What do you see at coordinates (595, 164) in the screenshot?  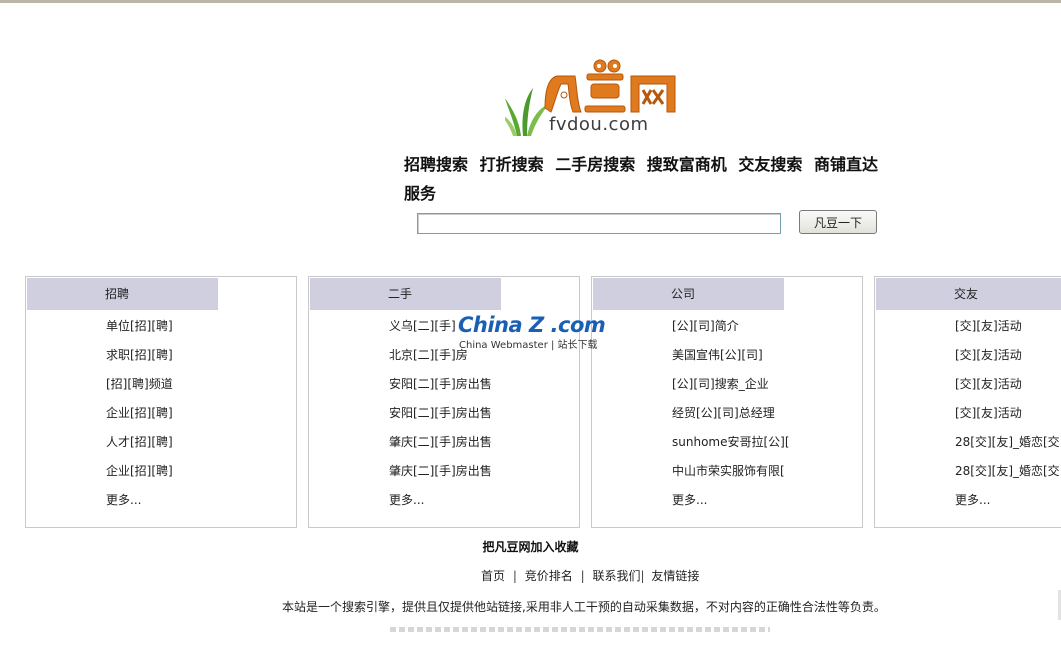 I see `search-link-second-hand-house: 二手房搜索` at bounding box center [595, 164].